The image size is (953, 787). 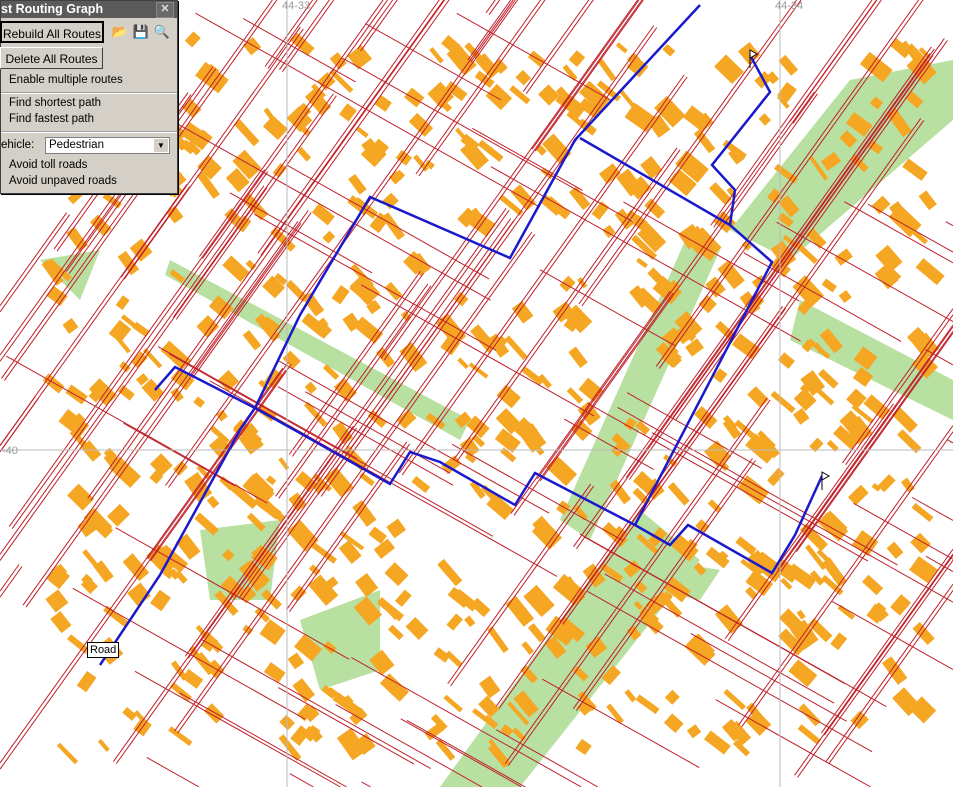 I want to click on find-fastest-path-radio: Find fastest path, so click(x=51, y=119).